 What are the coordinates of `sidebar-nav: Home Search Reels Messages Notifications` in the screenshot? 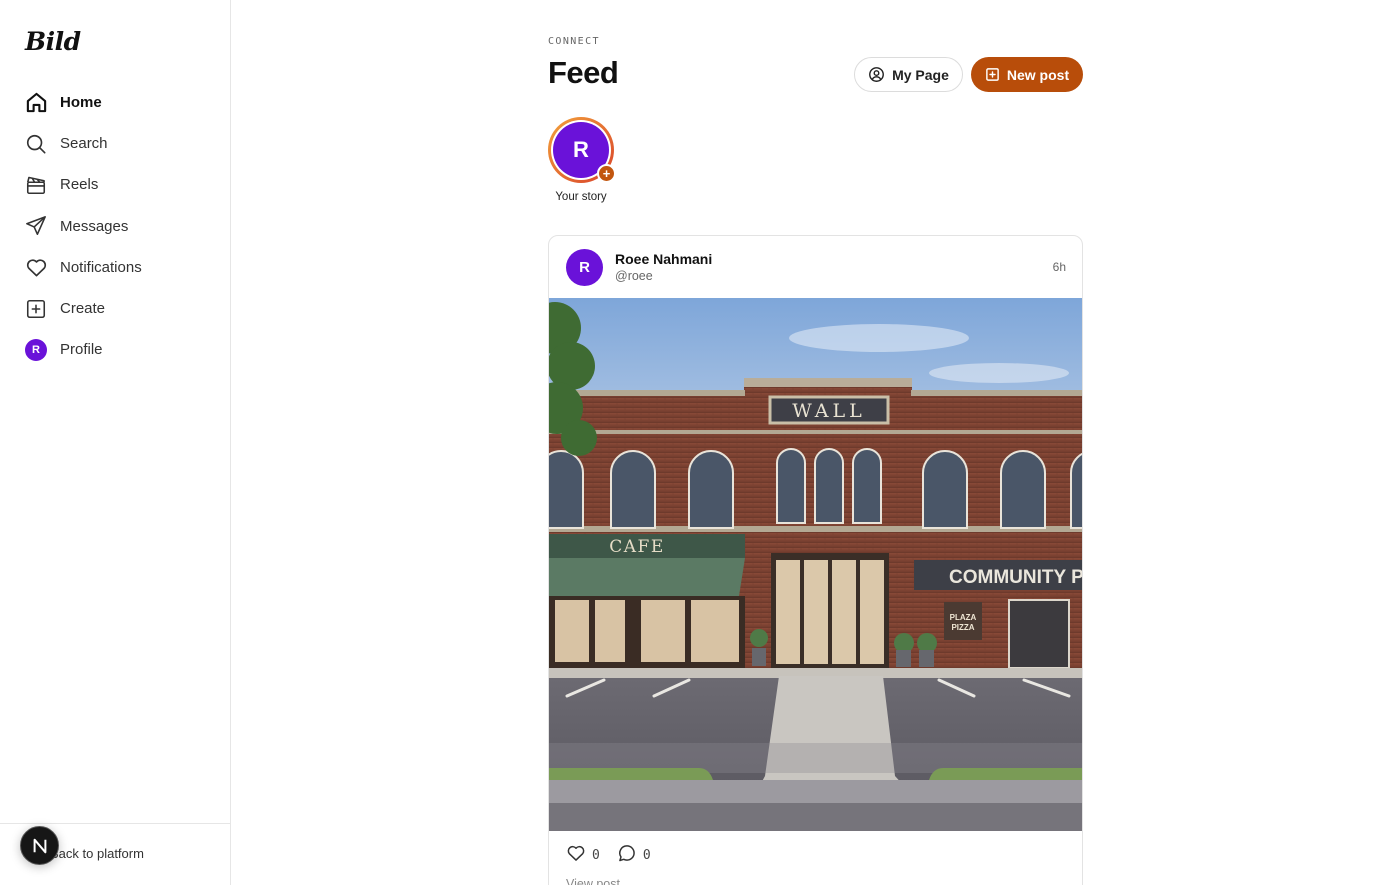 It's located at (119, 226).